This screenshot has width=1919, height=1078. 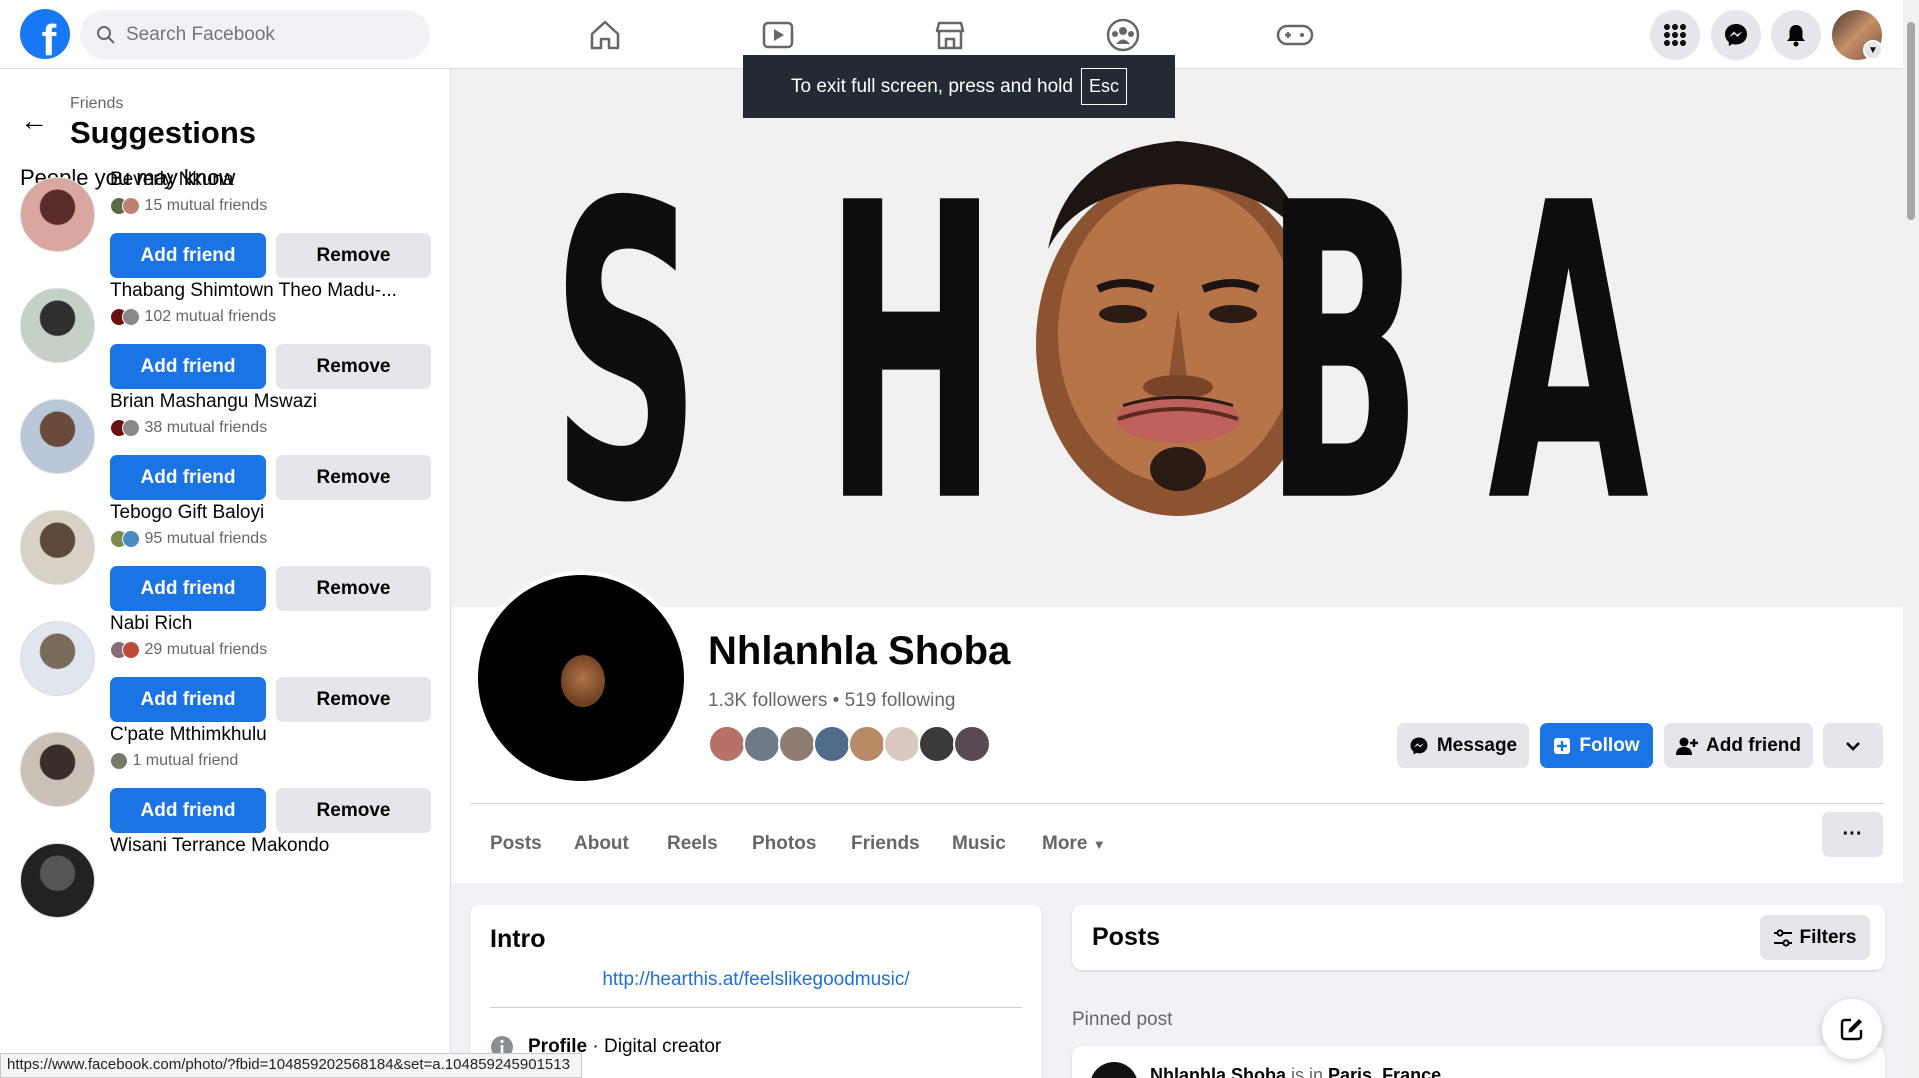 What do you see at coordinates (1295, 34) in the screenshot?
I see `gaming-tab` at bounding box center [1295, 34].